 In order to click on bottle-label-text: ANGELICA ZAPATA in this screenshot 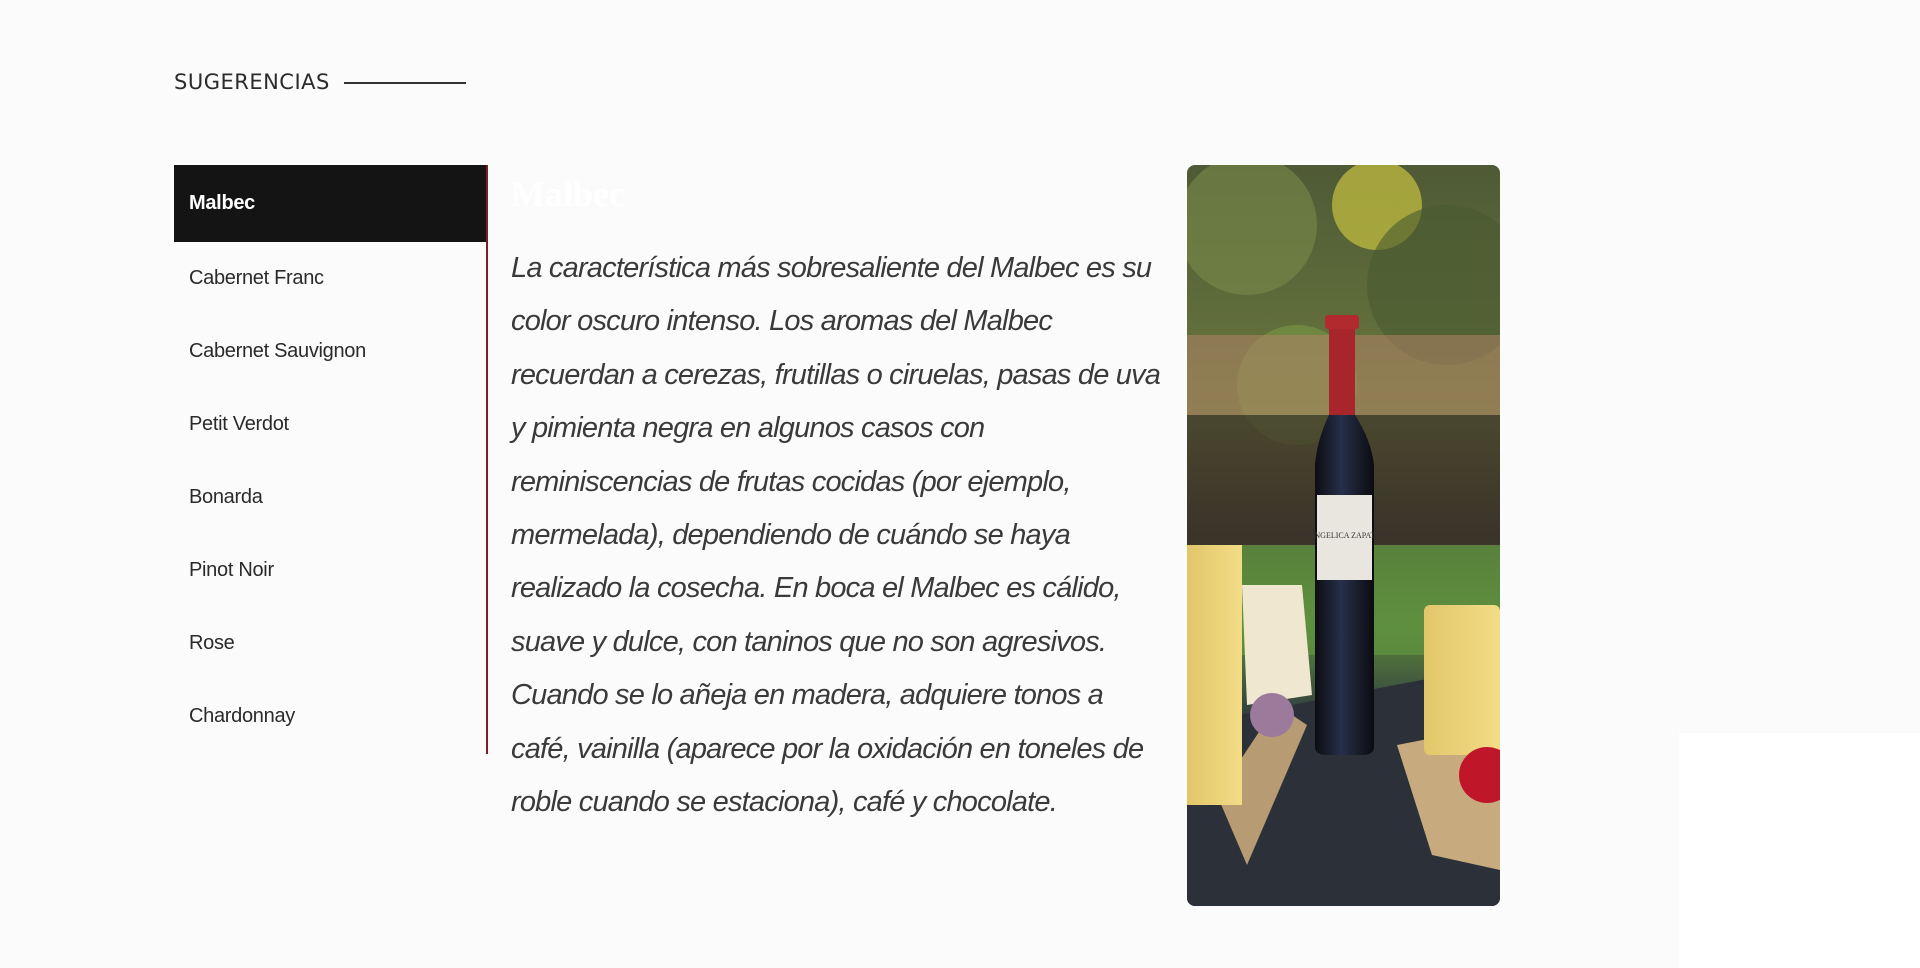, I will do `click(1345, 535)`.